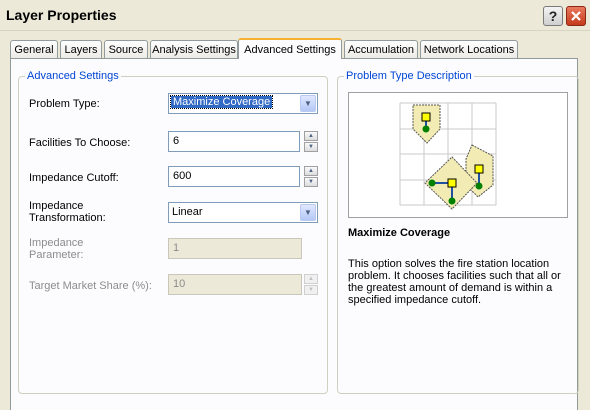 This screenshot has height=410, width=590. I want to click on close-button, so click(576, 16).